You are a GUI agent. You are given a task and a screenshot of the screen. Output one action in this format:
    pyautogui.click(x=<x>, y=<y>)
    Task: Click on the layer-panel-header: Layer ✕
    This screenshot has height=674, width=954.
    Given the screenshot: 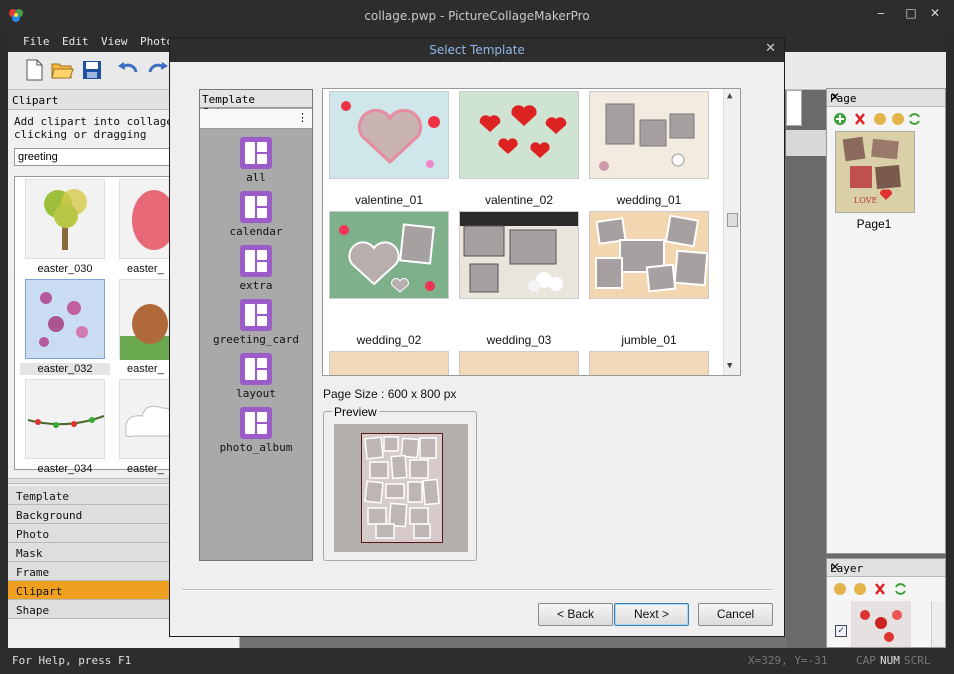 What is the action you would take?
    pyautogui.click(x=886, y=568)
    